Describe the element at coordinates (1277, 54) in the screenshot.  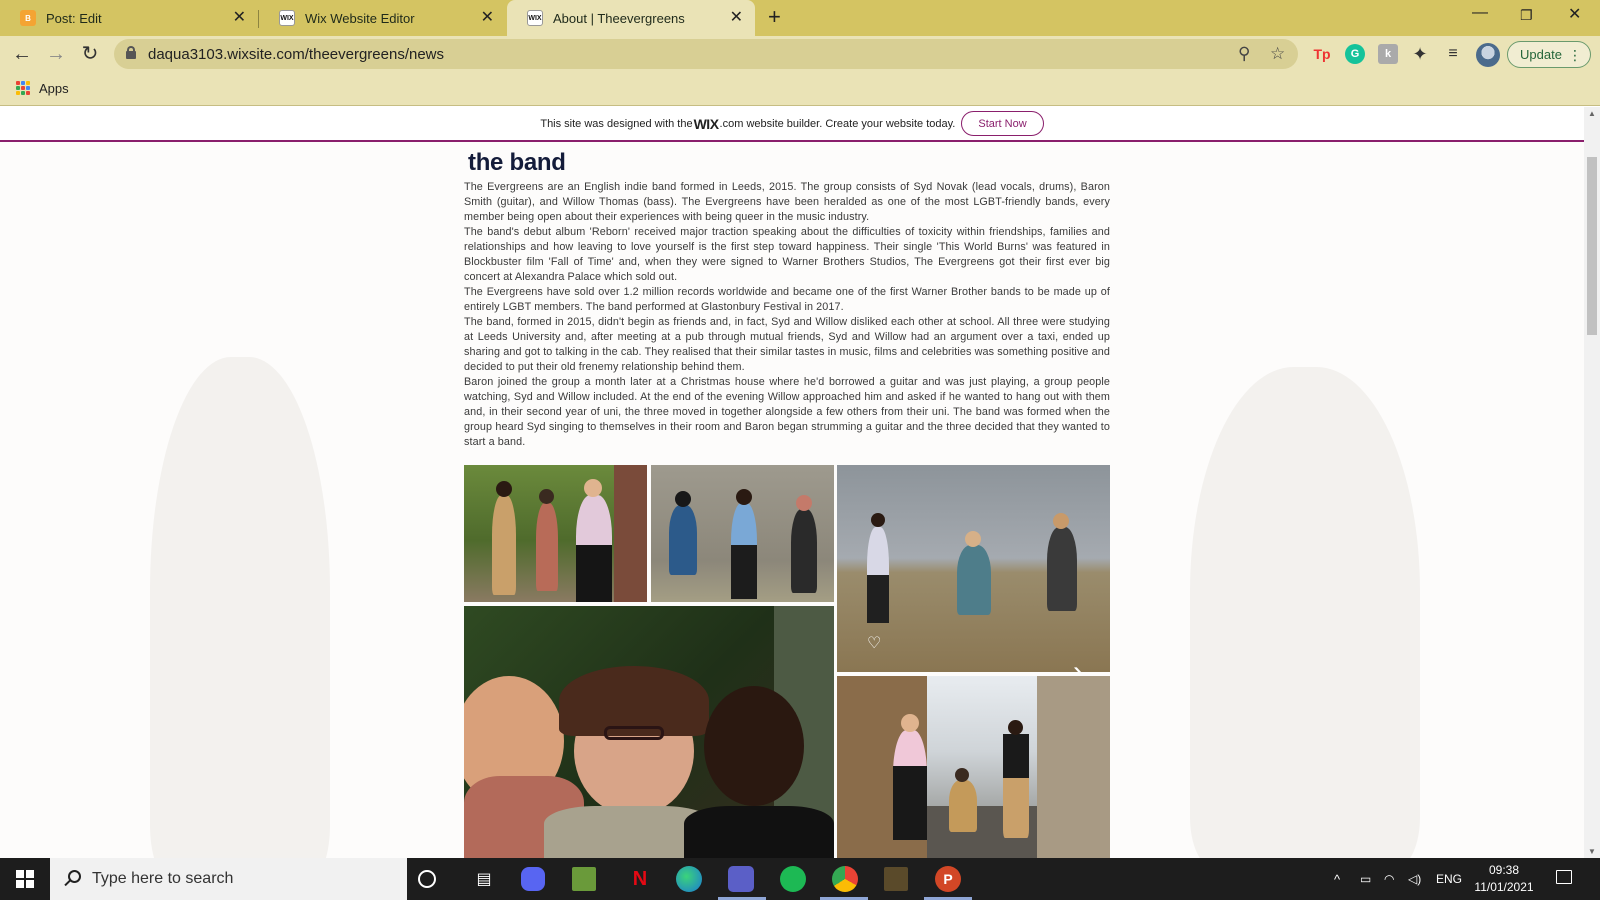
I see `bookmark-star-icon: ☆` at that location.